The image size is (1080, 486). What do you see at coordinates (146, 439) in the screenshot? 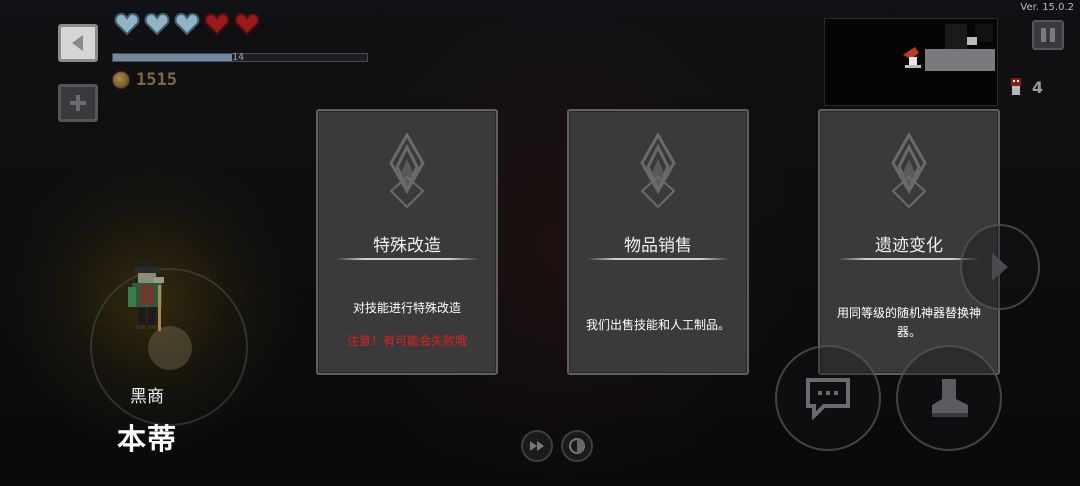
I see `npc-name: 本蒂` at bounding box center [146, 439].